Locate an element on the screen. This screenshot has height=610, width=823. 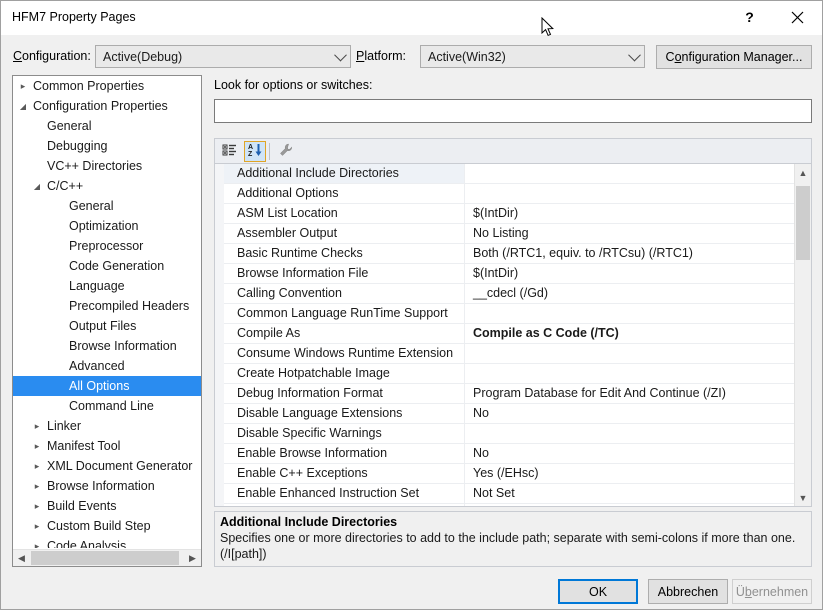
tree-item-custom-build-step: Custom Build Step is located at coordinates (107, 526).